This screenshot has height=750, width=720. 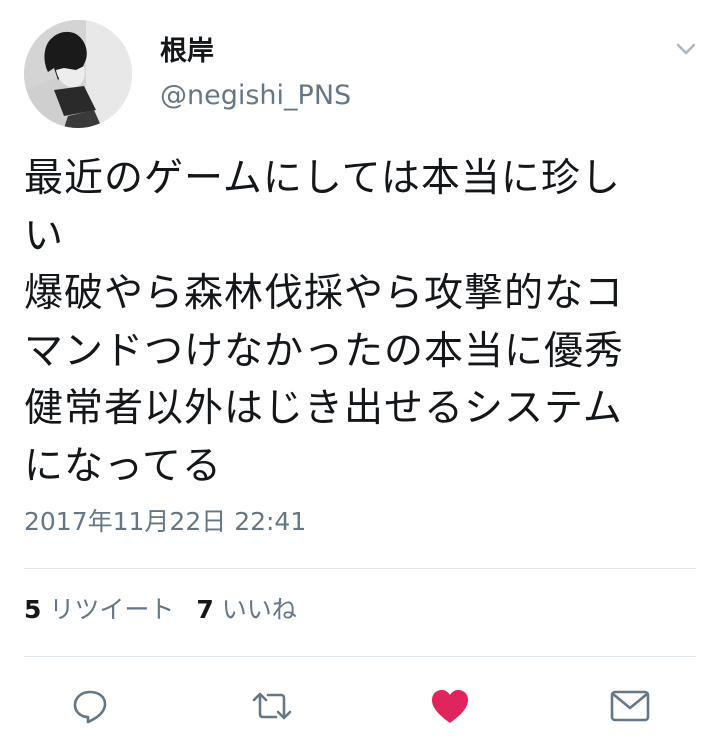 I want to click on reply-button, so click(x=90, y=706).